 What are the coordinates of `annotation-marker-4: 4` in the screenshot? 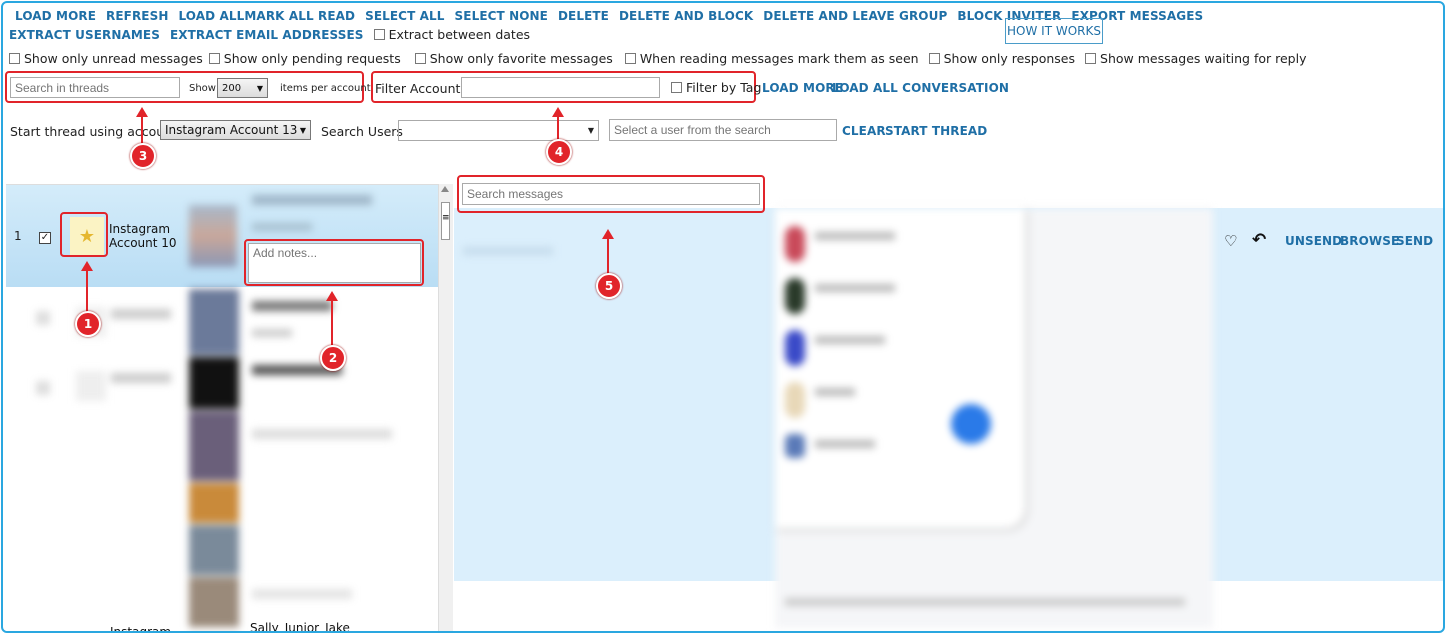 It's located at (559, 152).